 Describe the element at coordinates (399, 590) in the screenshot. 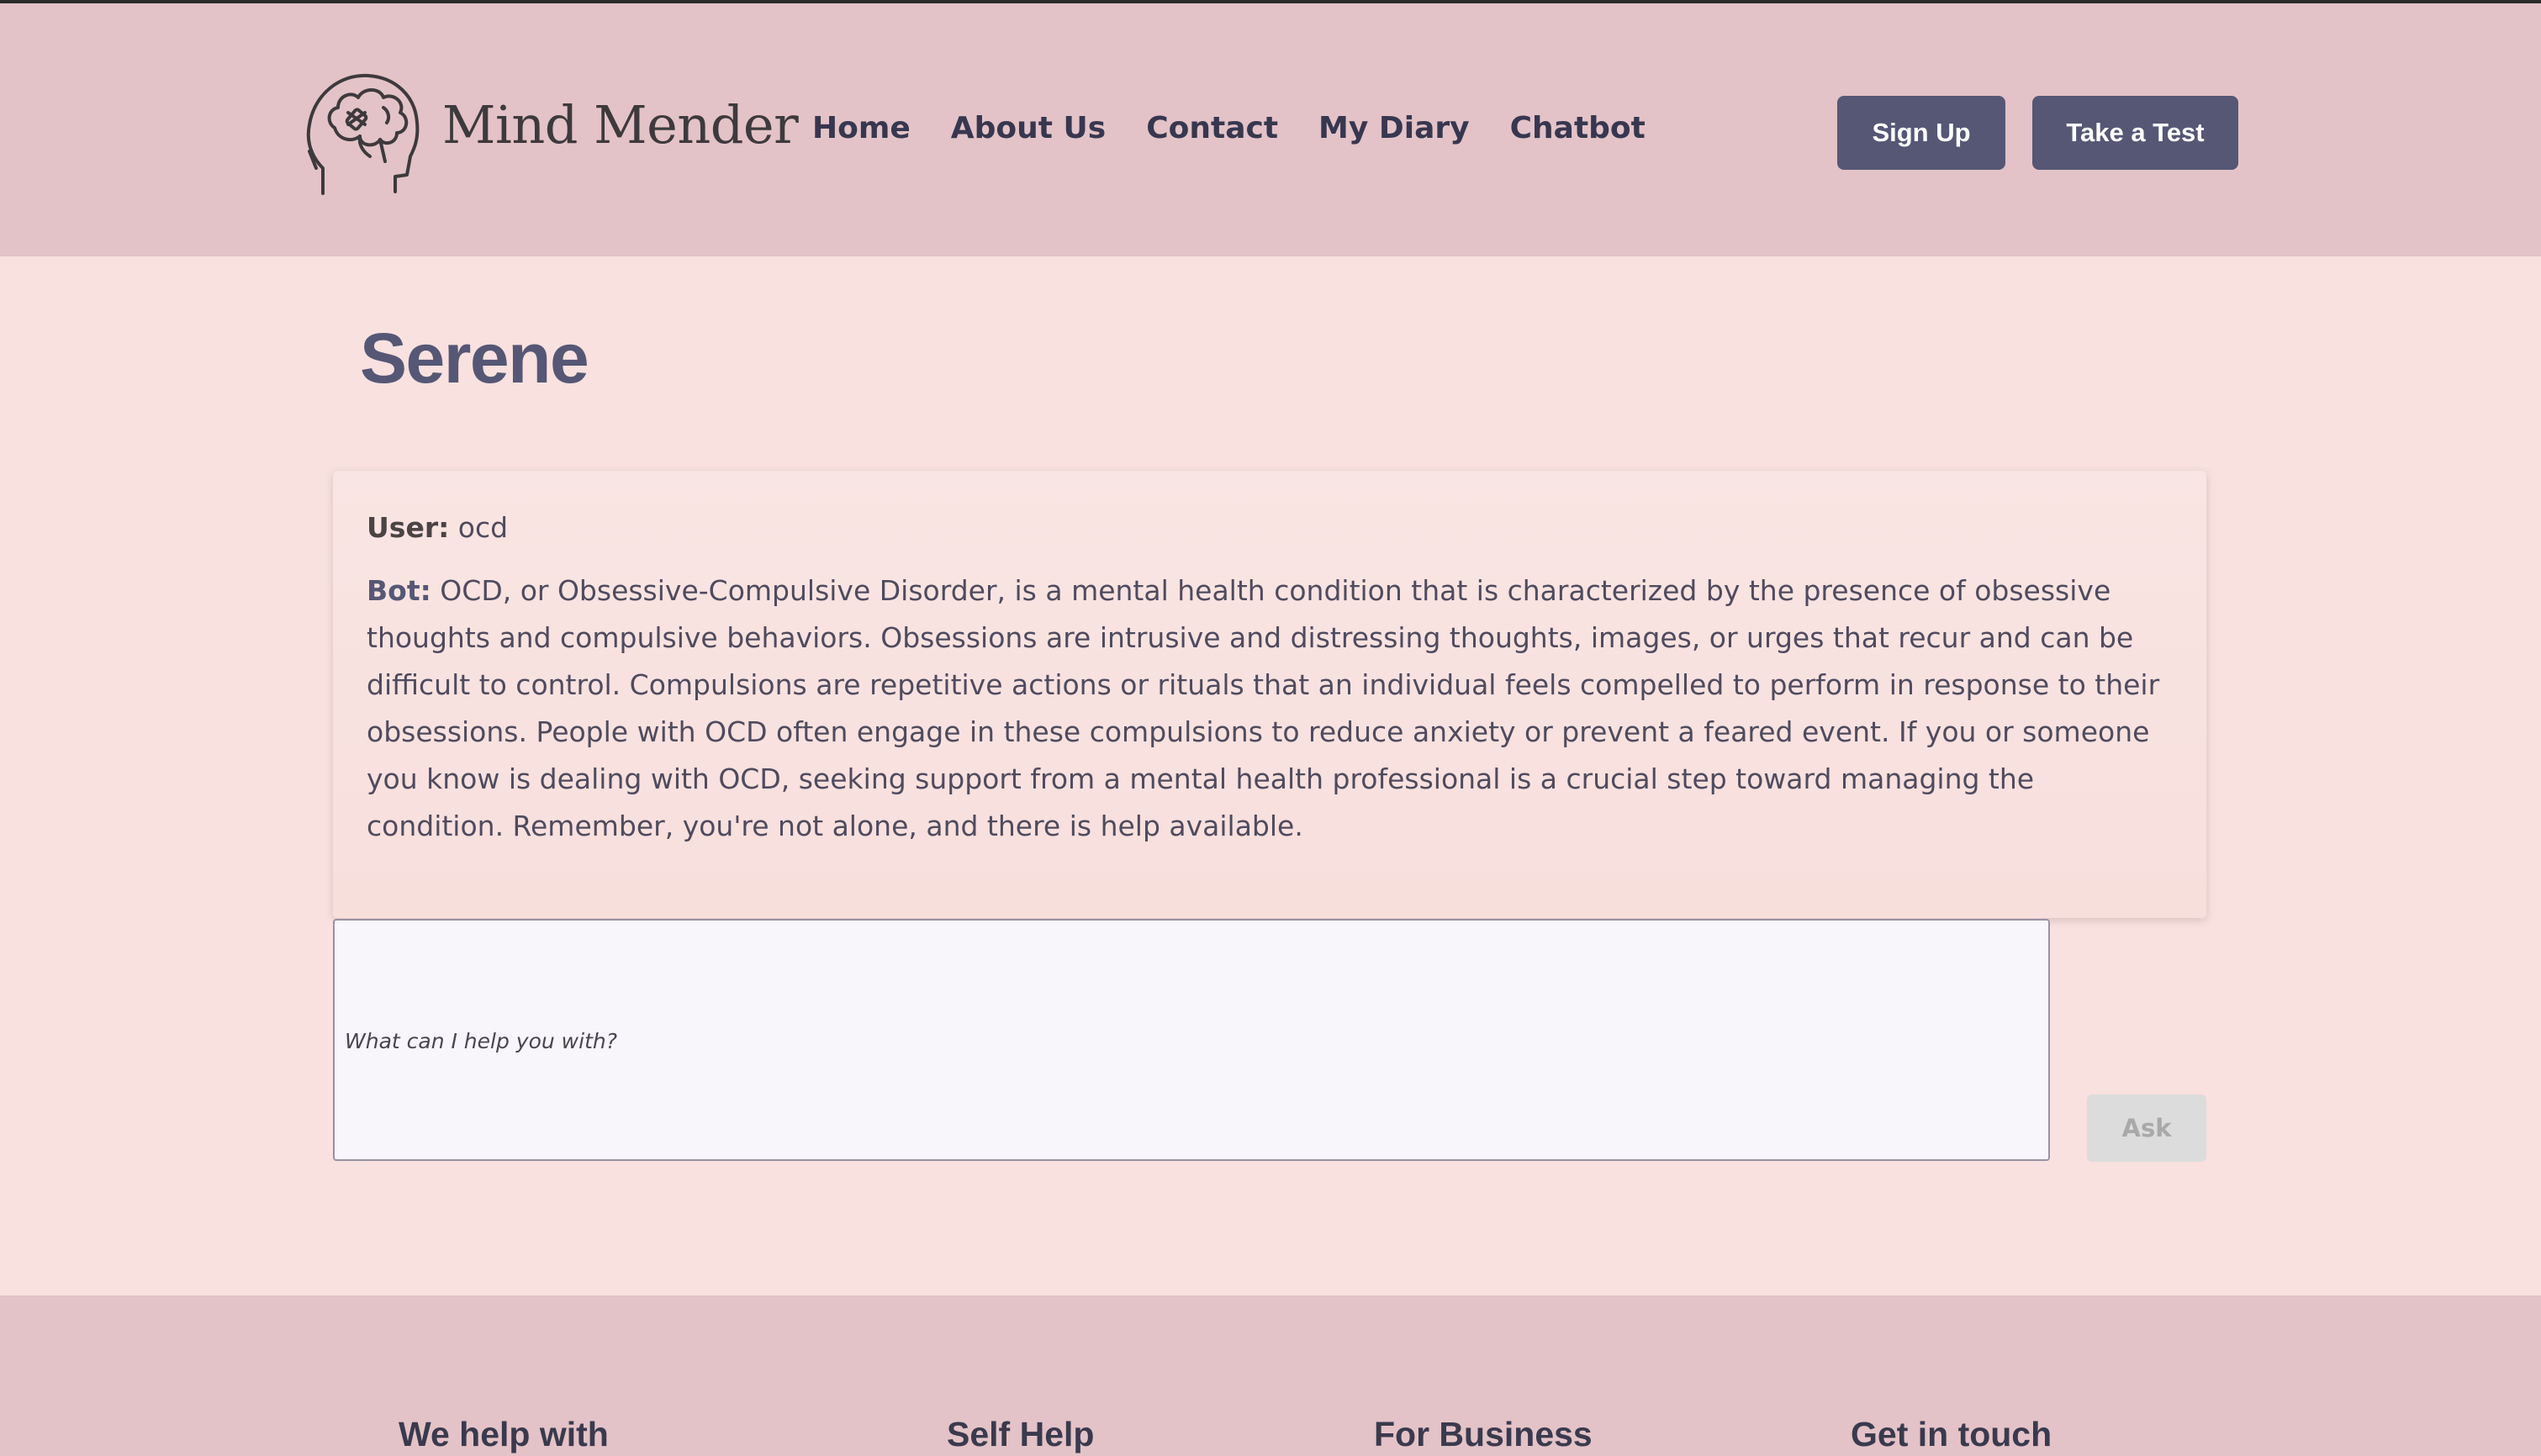

I see `bot-label: Bot:` at that location.